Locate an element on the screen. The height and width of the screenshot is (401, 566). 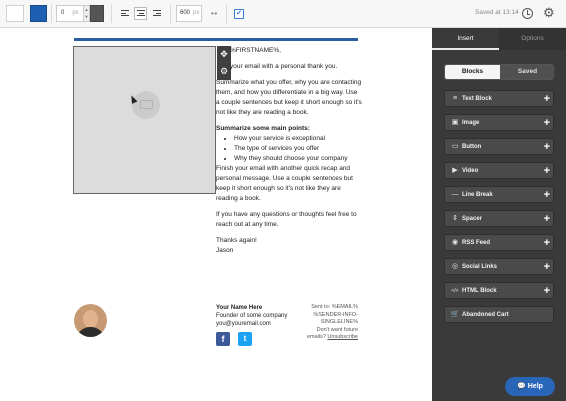
footer-sender-info: SINGLELINE% is located at coordinates (339, 322).